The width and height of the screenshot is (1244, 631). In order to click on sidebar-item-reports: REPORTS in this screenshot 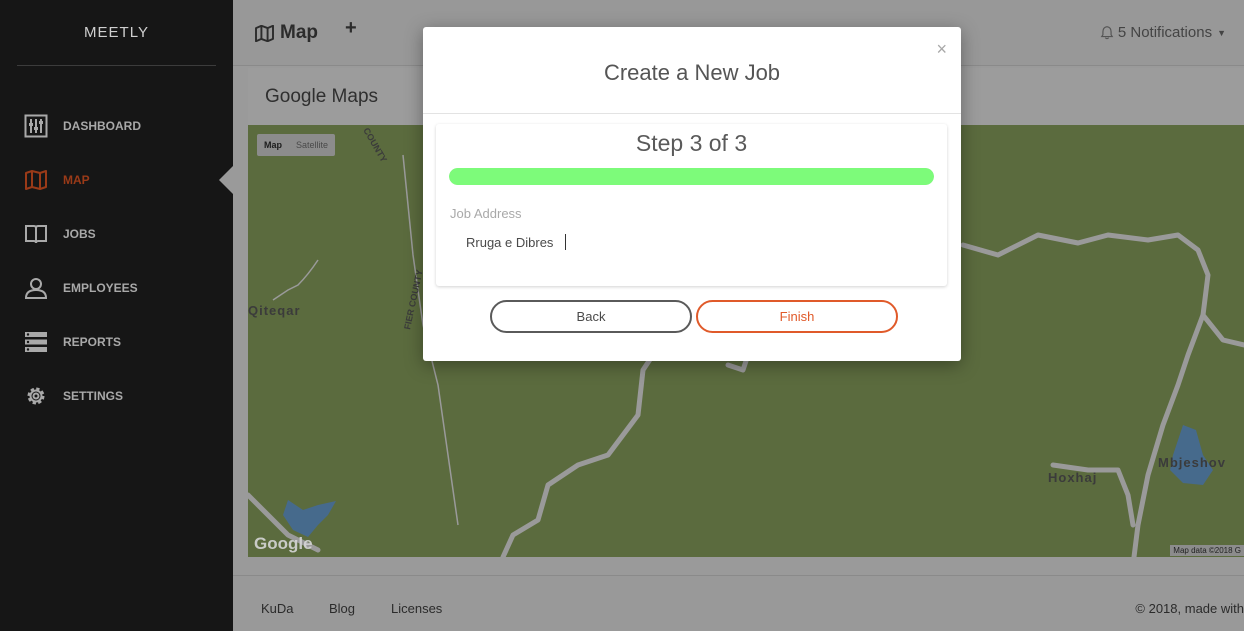, I will do `click(116, 342)`.